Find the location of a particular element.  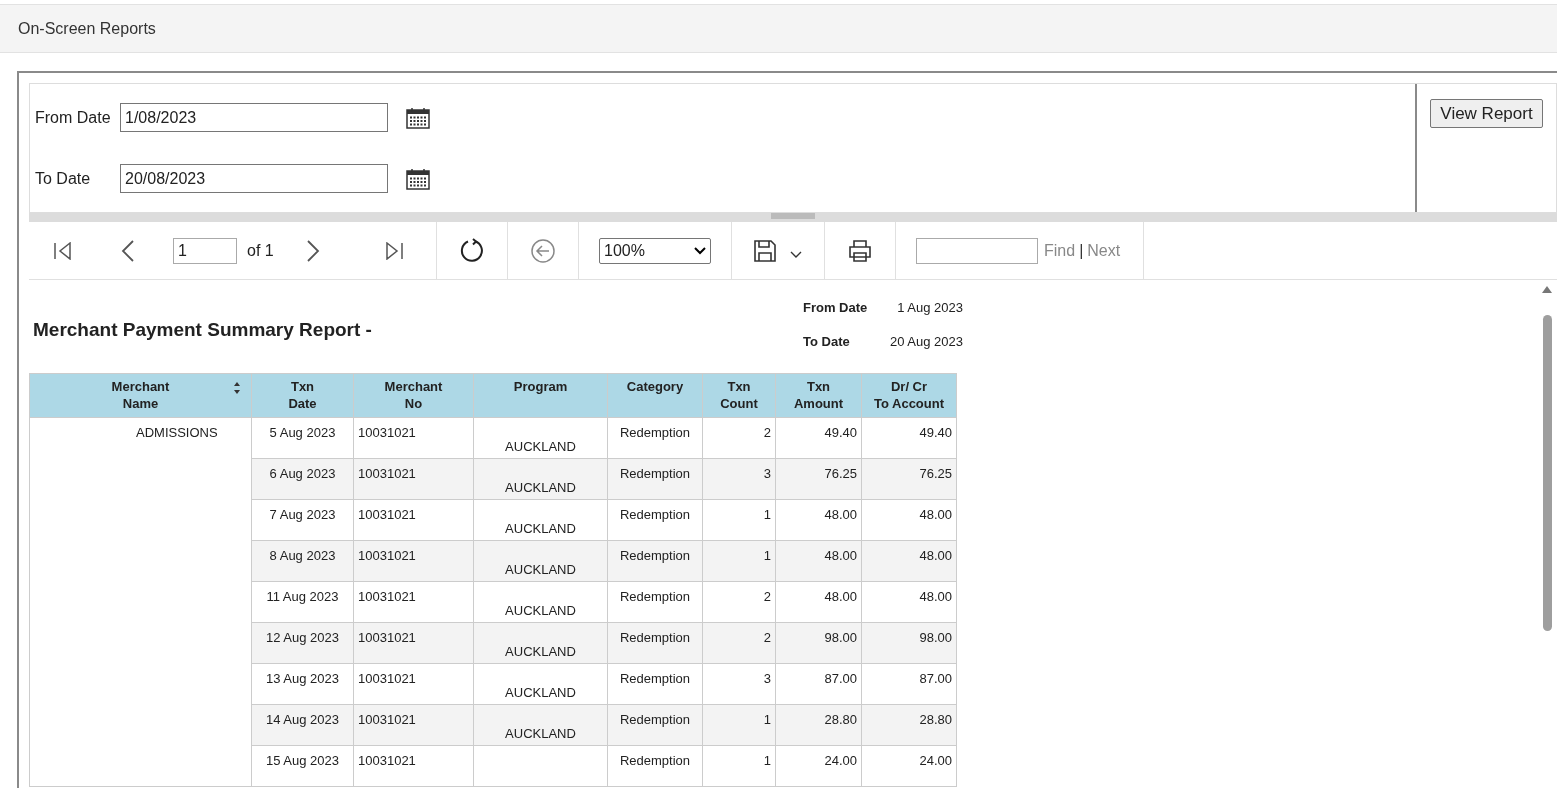

date-cell: 6 Aug 2023 is located at coordinates (302, 479).